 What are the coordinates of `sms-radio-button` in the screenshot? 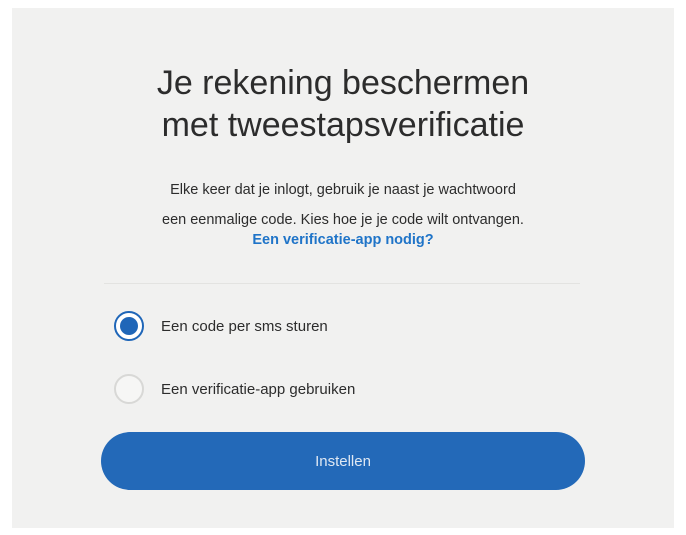 It's located at (129, 326).